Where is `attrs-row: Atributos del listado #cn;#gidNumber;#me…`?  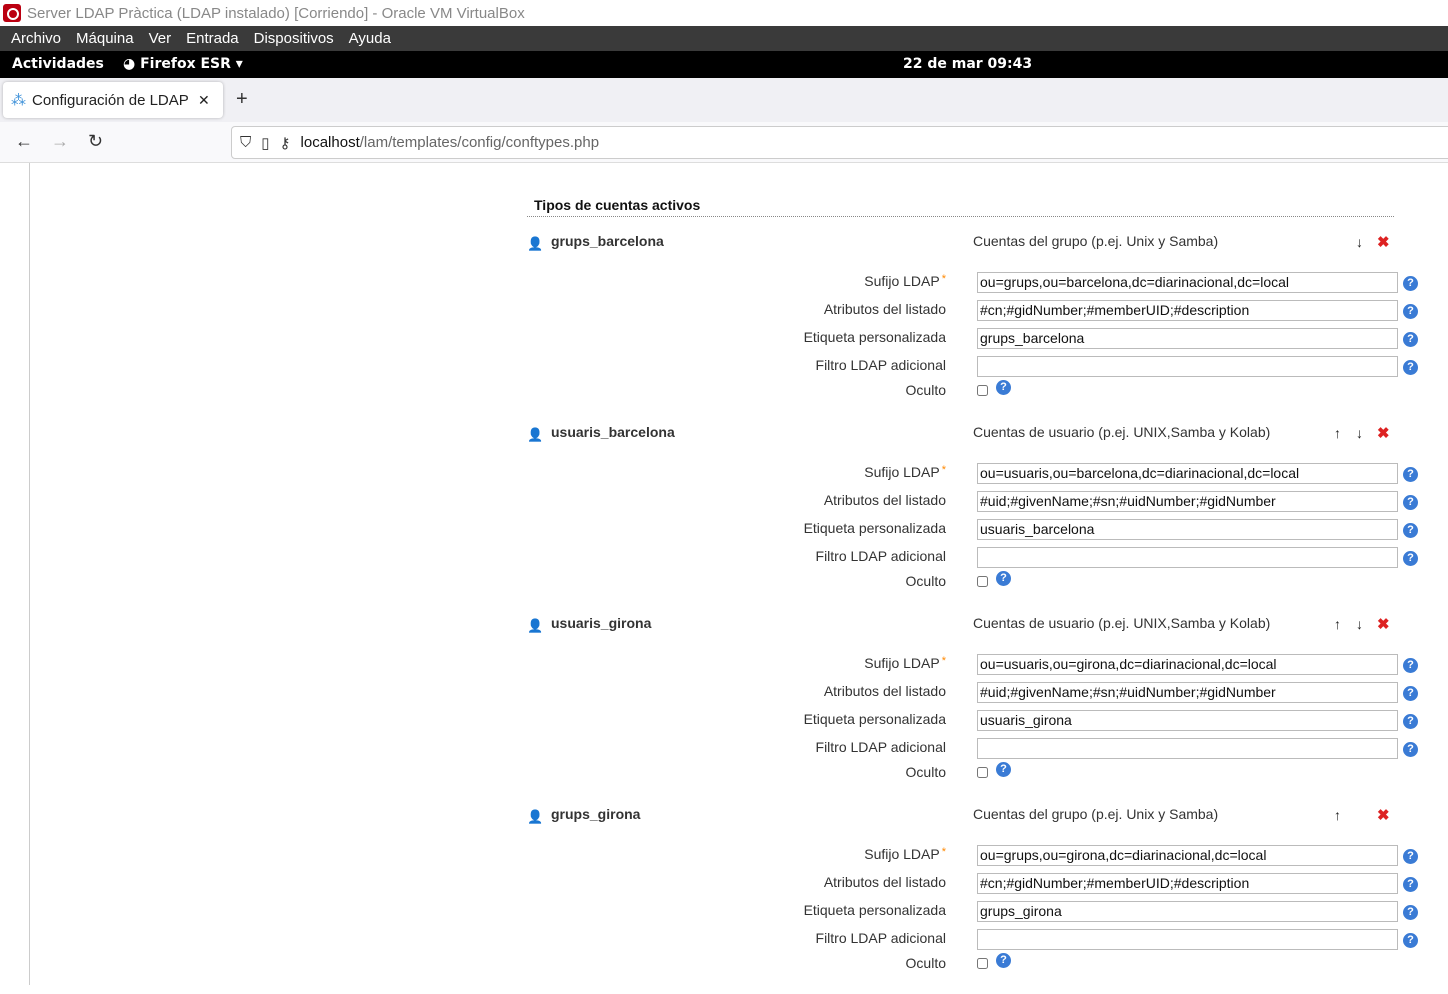
attrs-row: Atributos del listado #cn;#gidNumber;#me… is located at coordinates (724, 311).